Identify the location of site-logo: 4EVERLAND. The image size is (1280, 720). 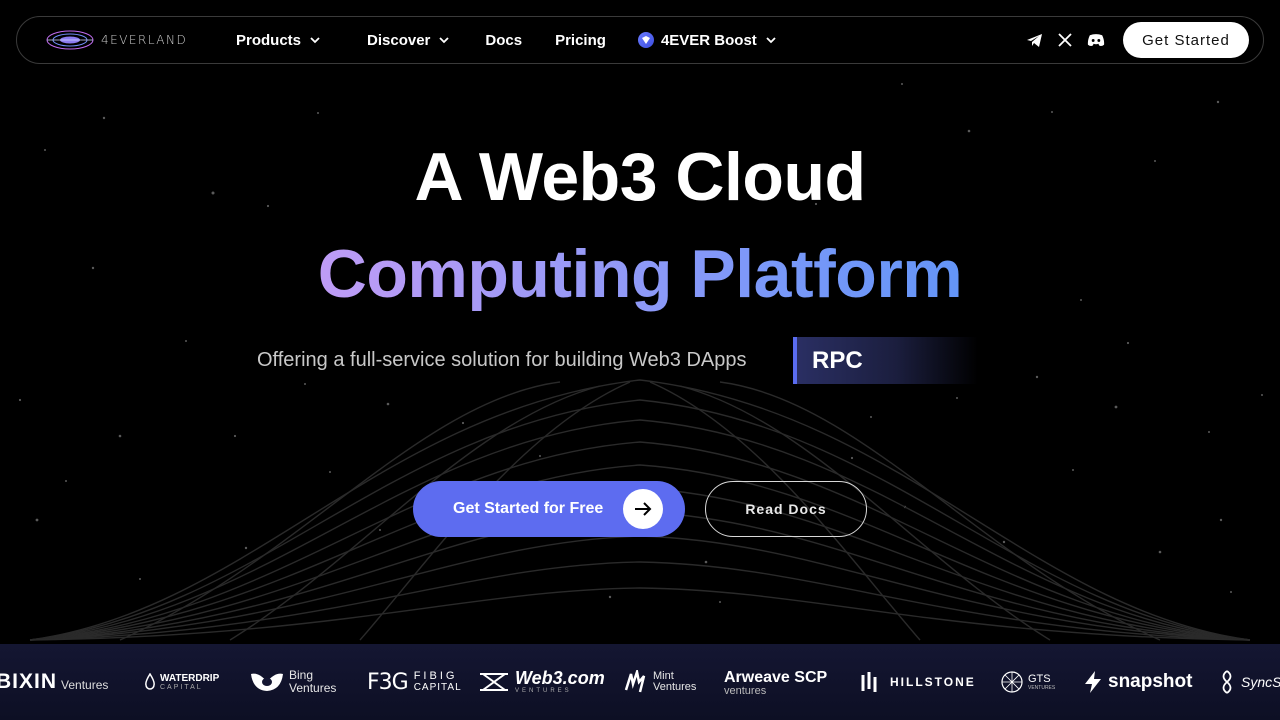
(124, 40).